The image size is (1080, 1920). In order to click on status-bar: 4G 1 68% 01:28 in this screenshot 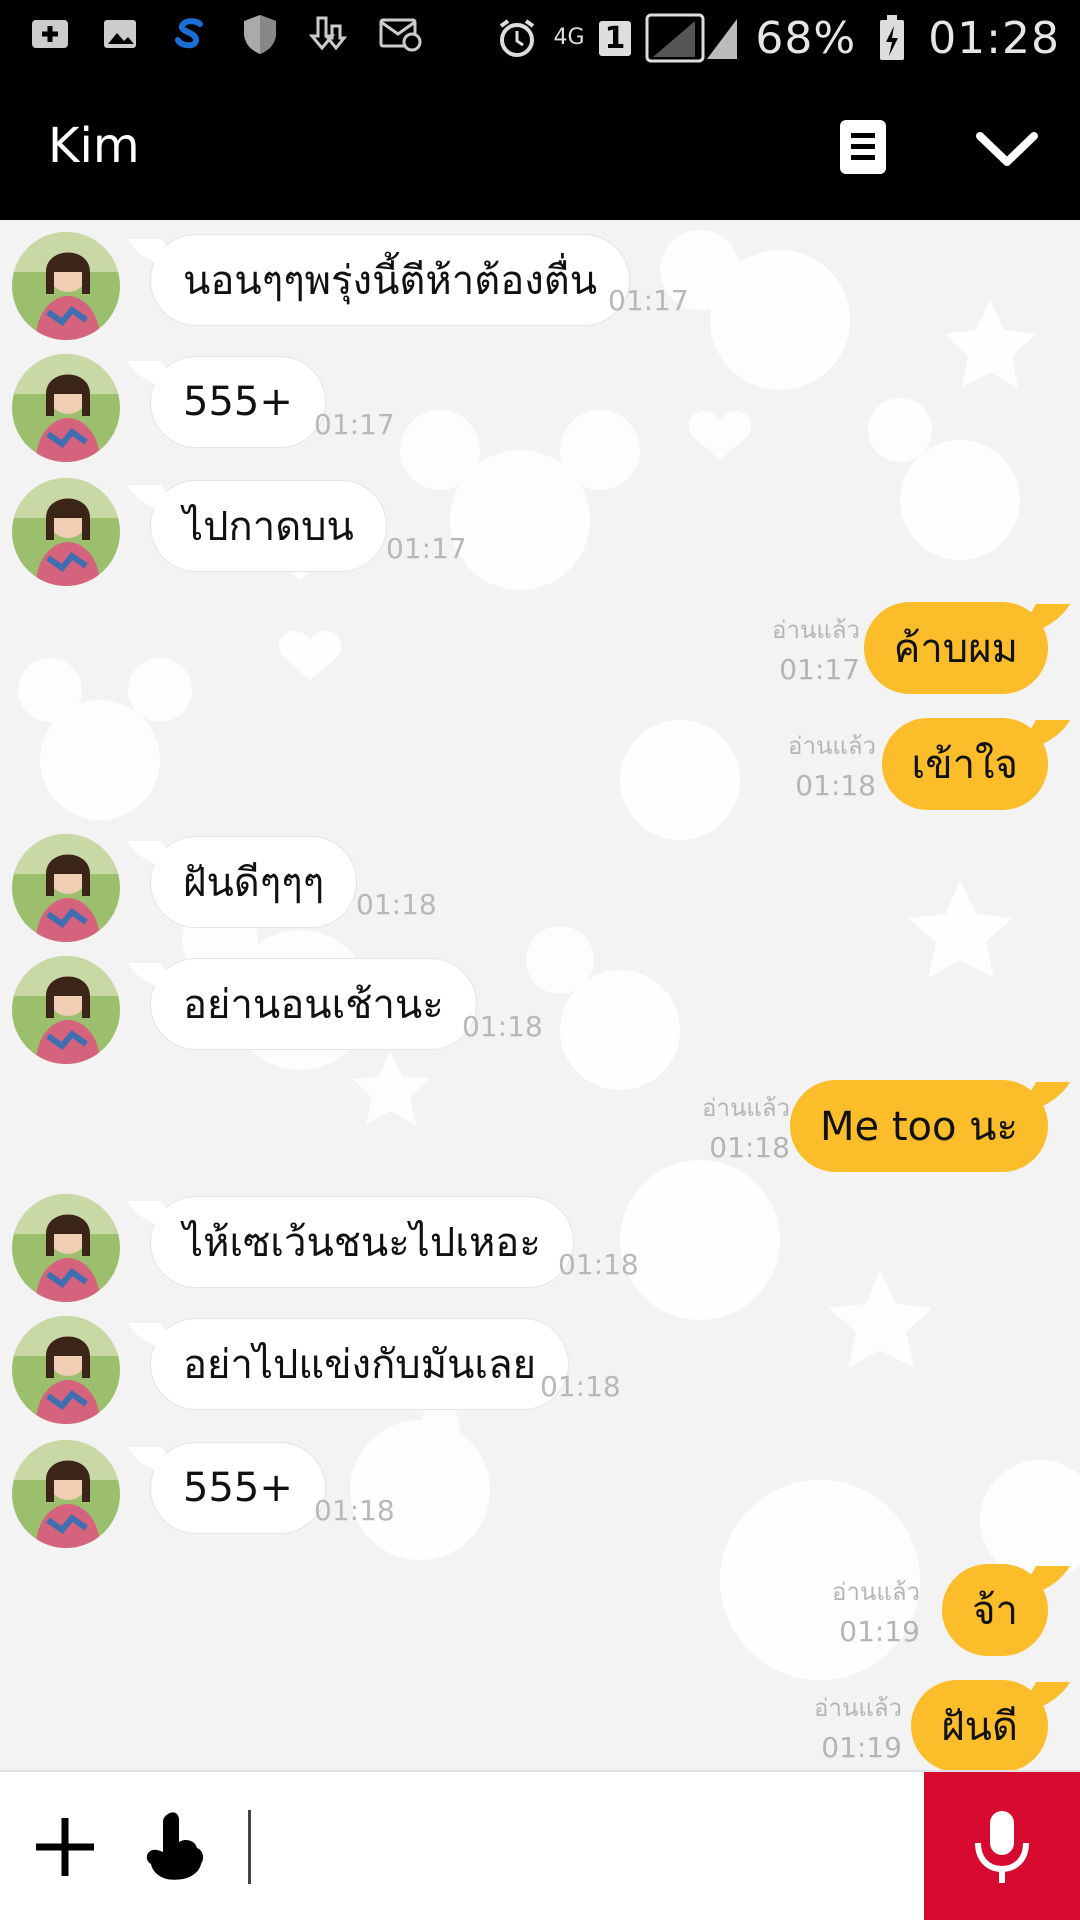, I will do `click(540, 39)`.